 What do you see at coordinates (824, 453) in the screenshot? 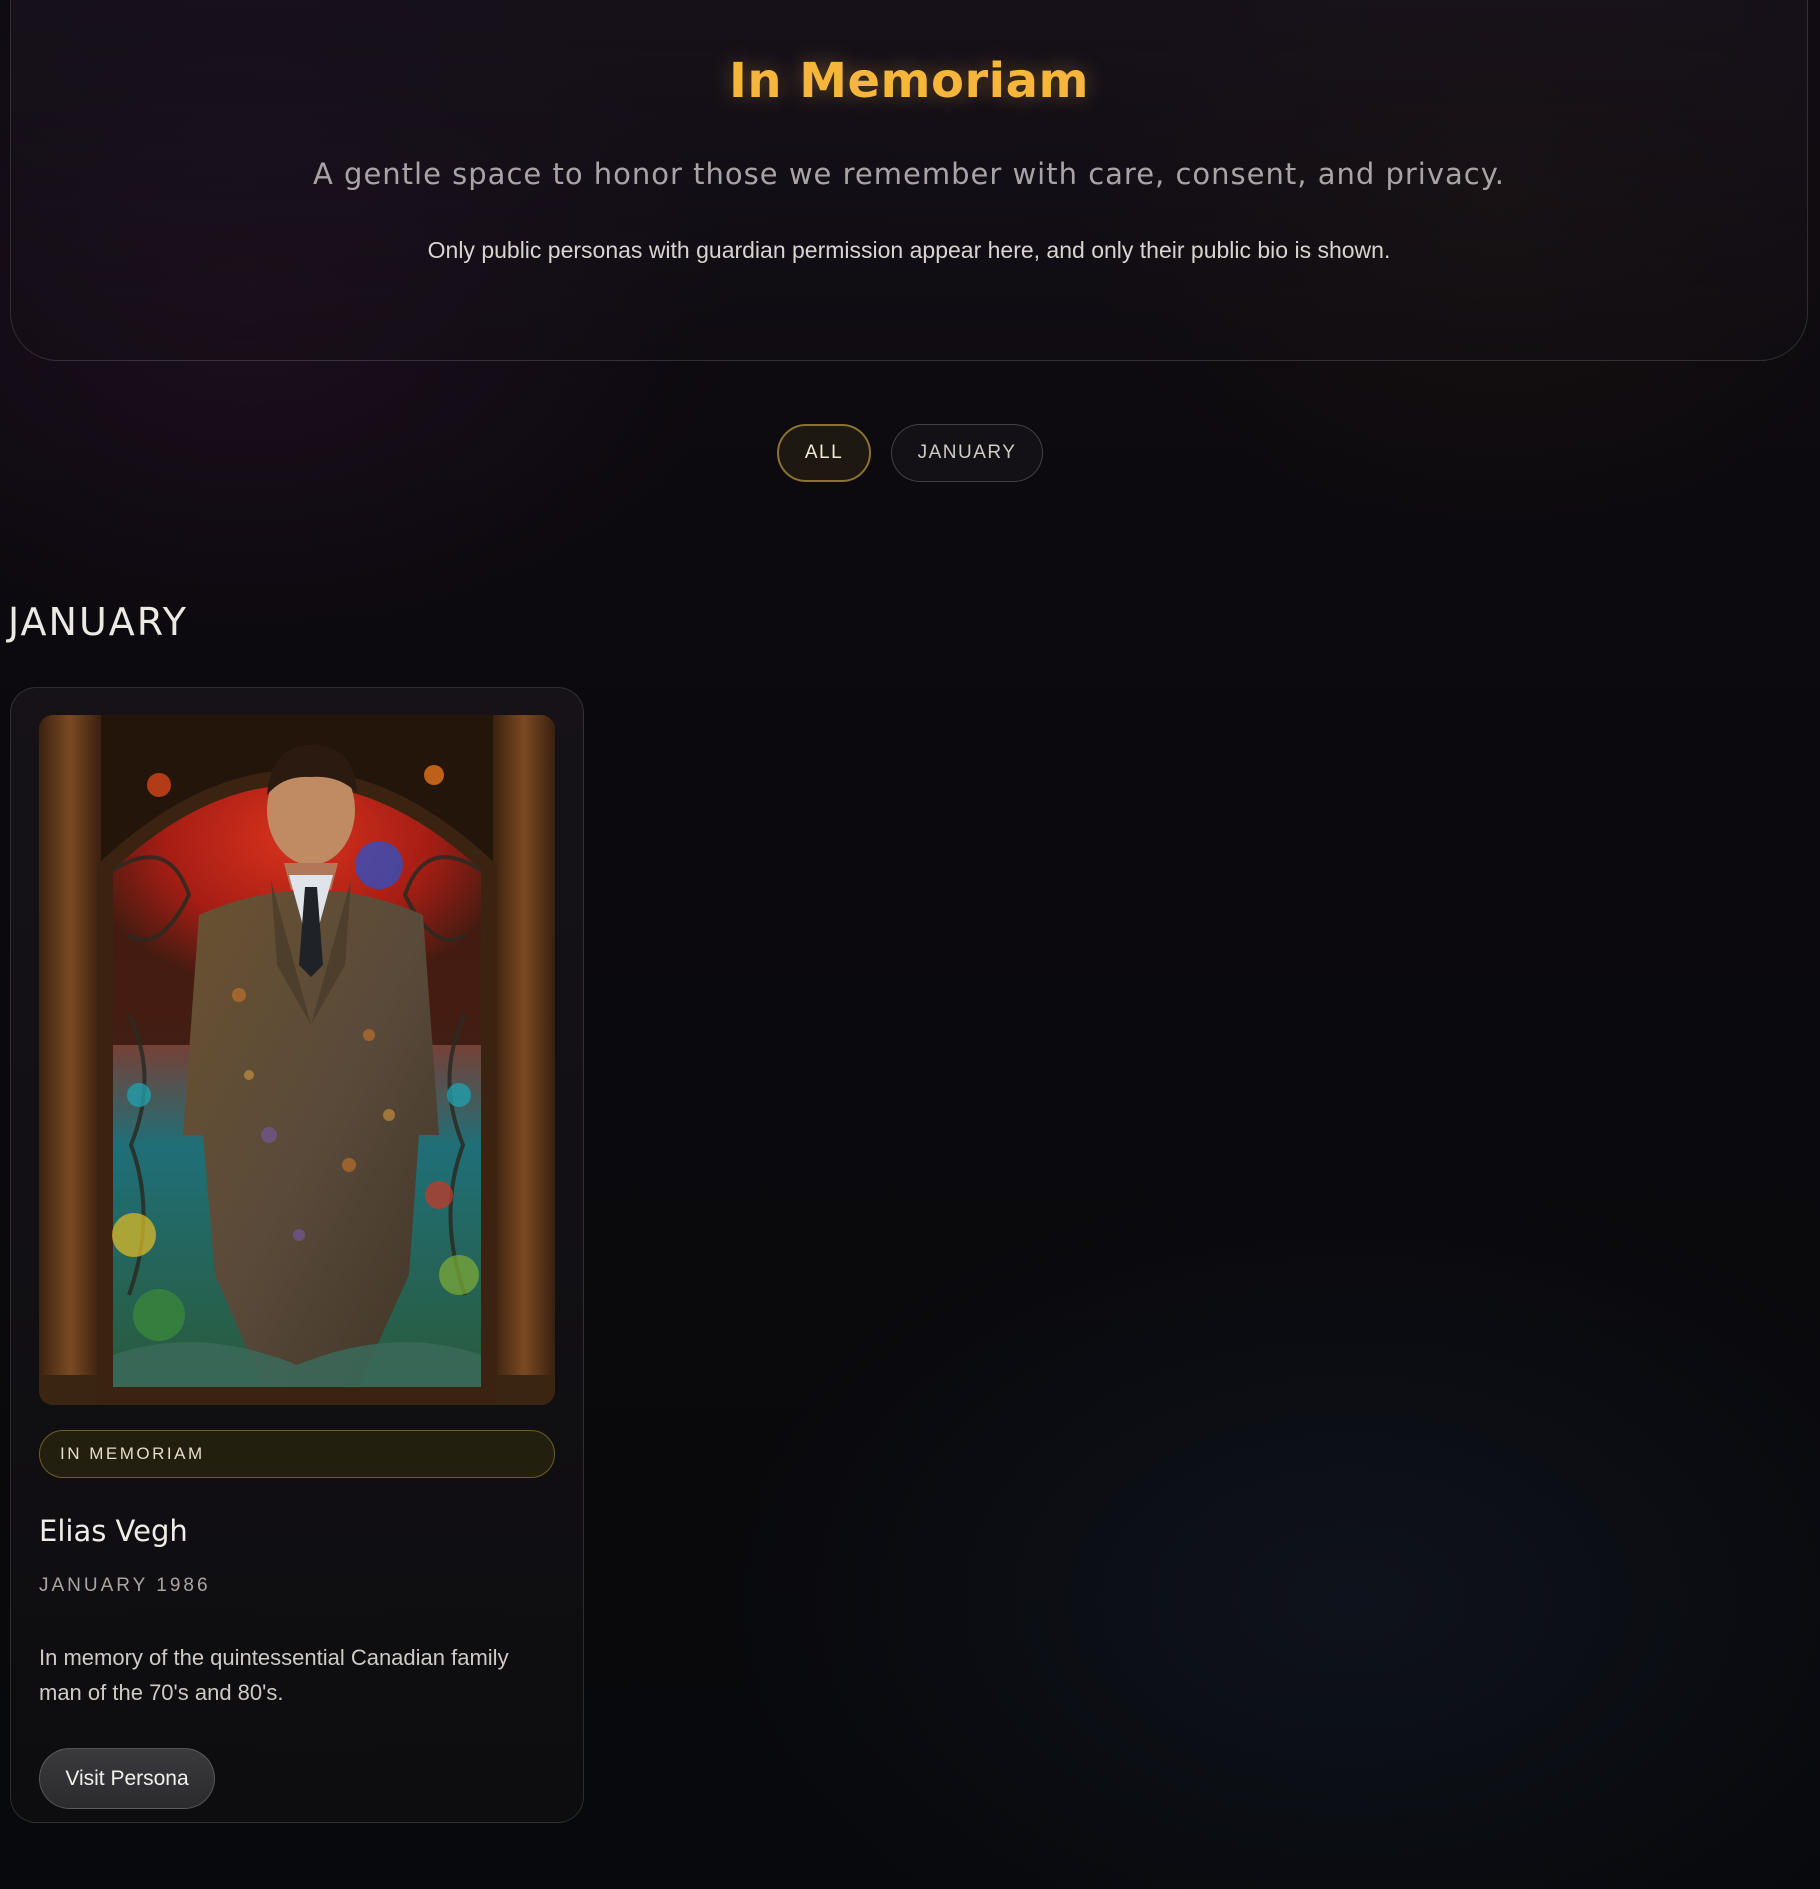
I see `filter-all-button: ALL` at bounding box center [824, 453].